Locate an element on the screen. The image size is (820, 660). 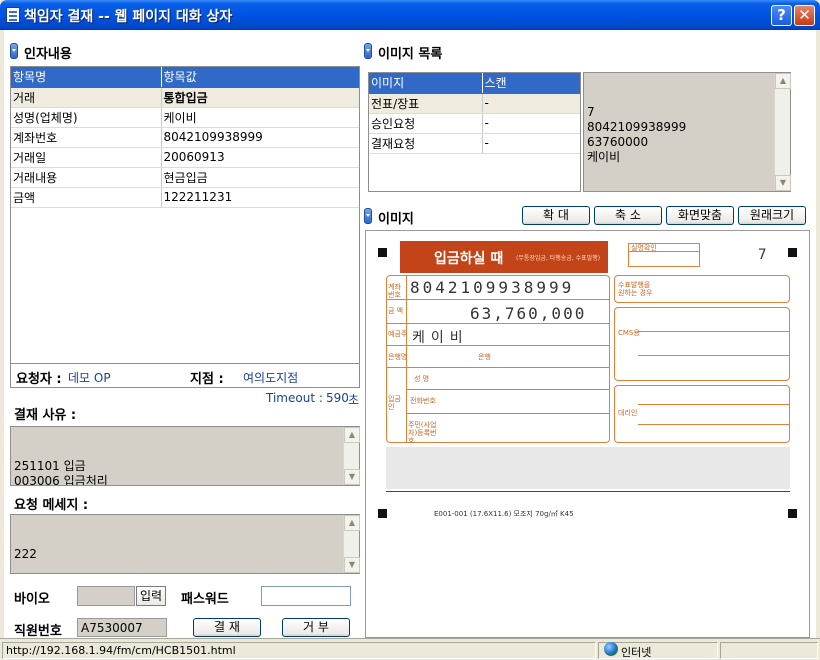
column-header-image: 이미지 is located at coordinates (426, 83).